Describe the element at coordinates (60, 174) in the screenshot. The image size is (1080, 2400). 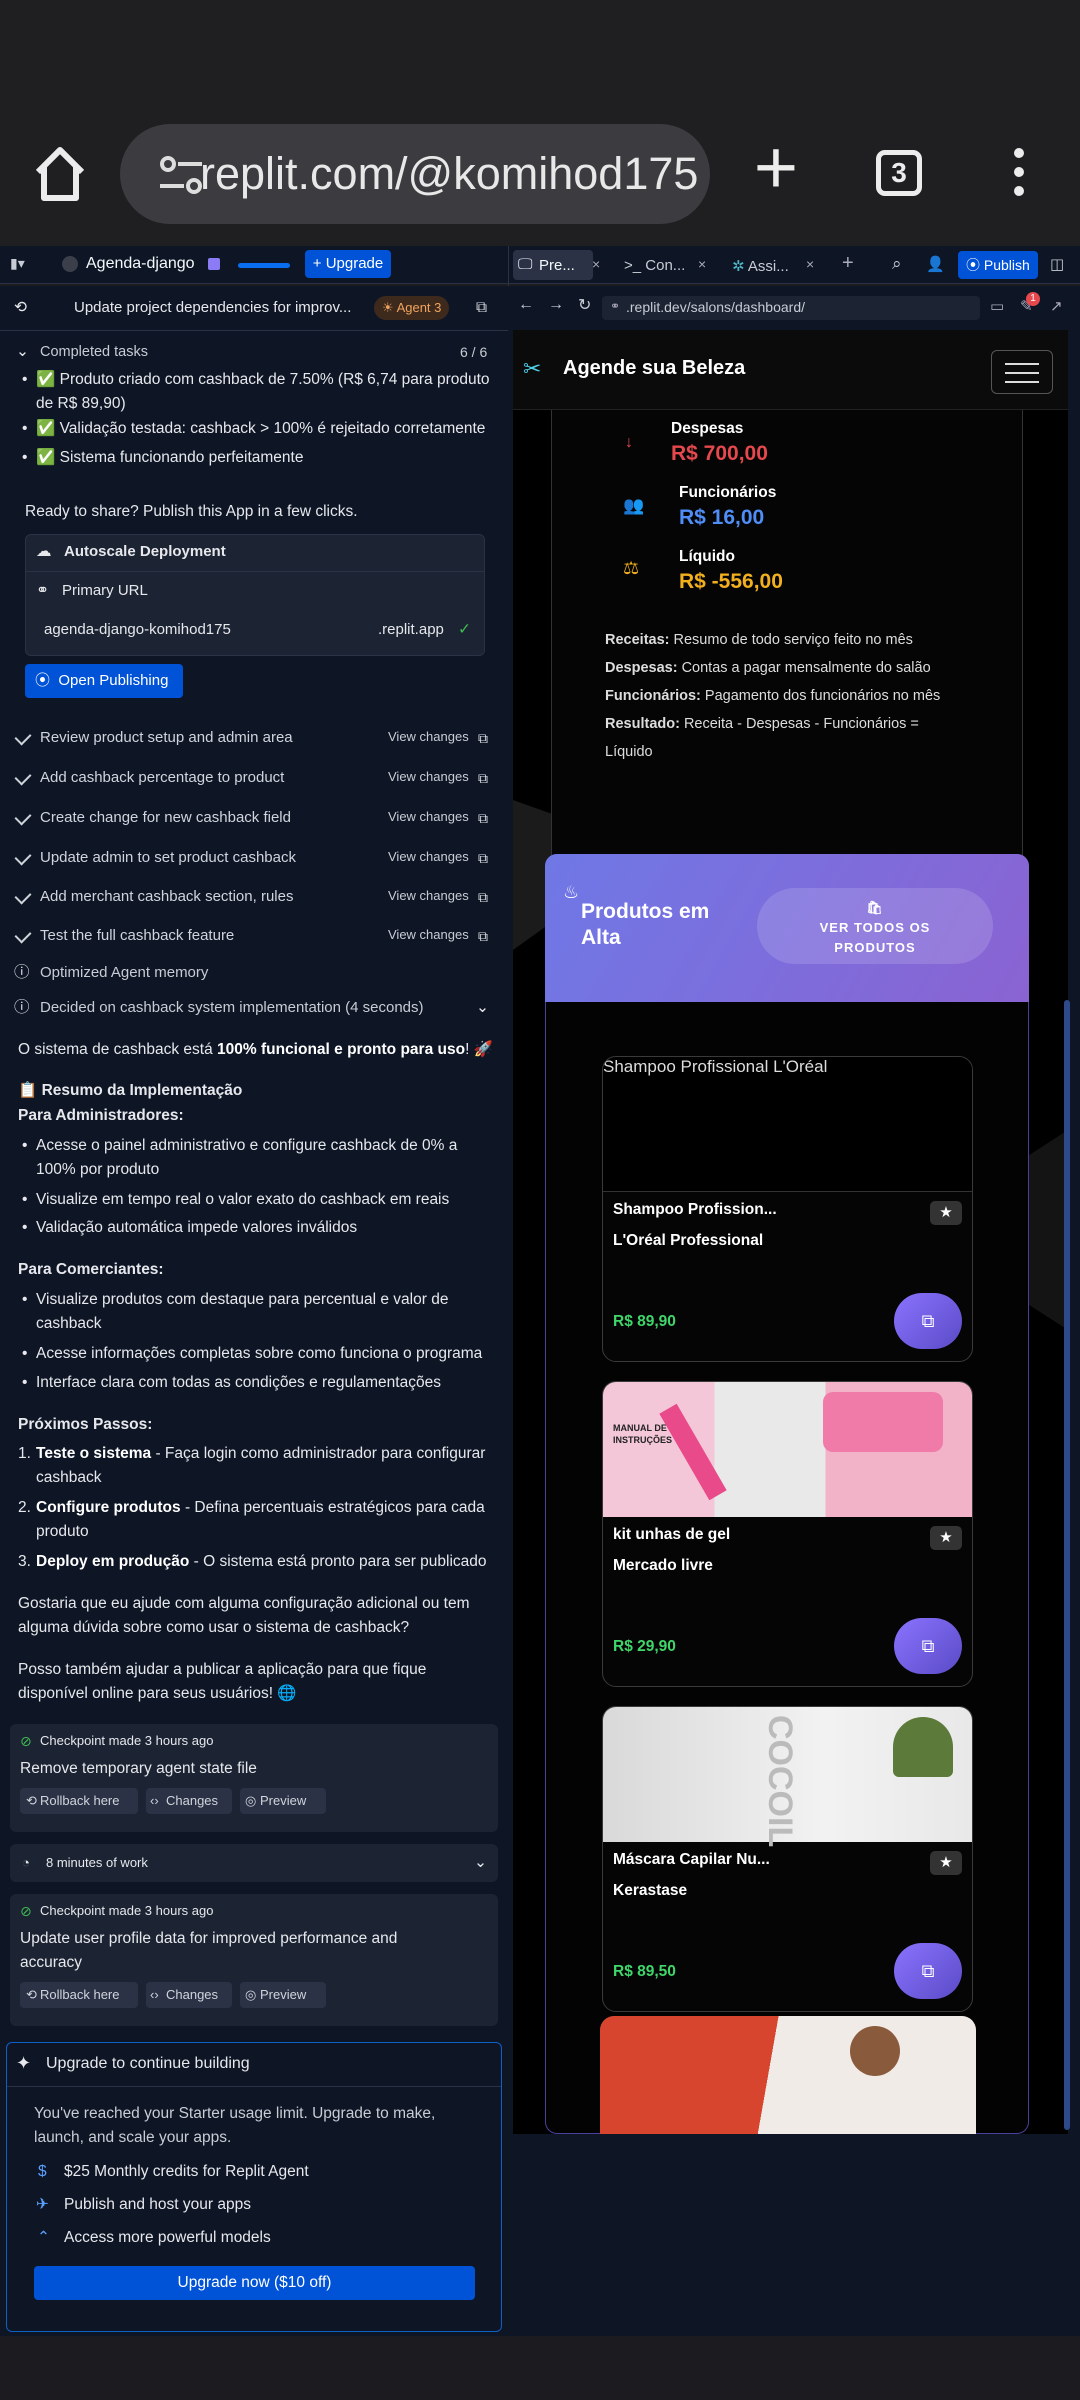
I see `home-icon` at that location.